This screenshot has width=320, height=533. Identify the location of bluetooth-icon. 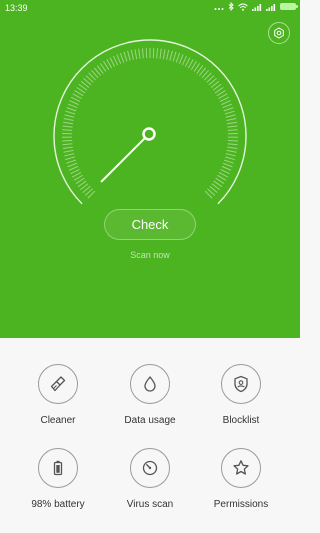
(231, 6).